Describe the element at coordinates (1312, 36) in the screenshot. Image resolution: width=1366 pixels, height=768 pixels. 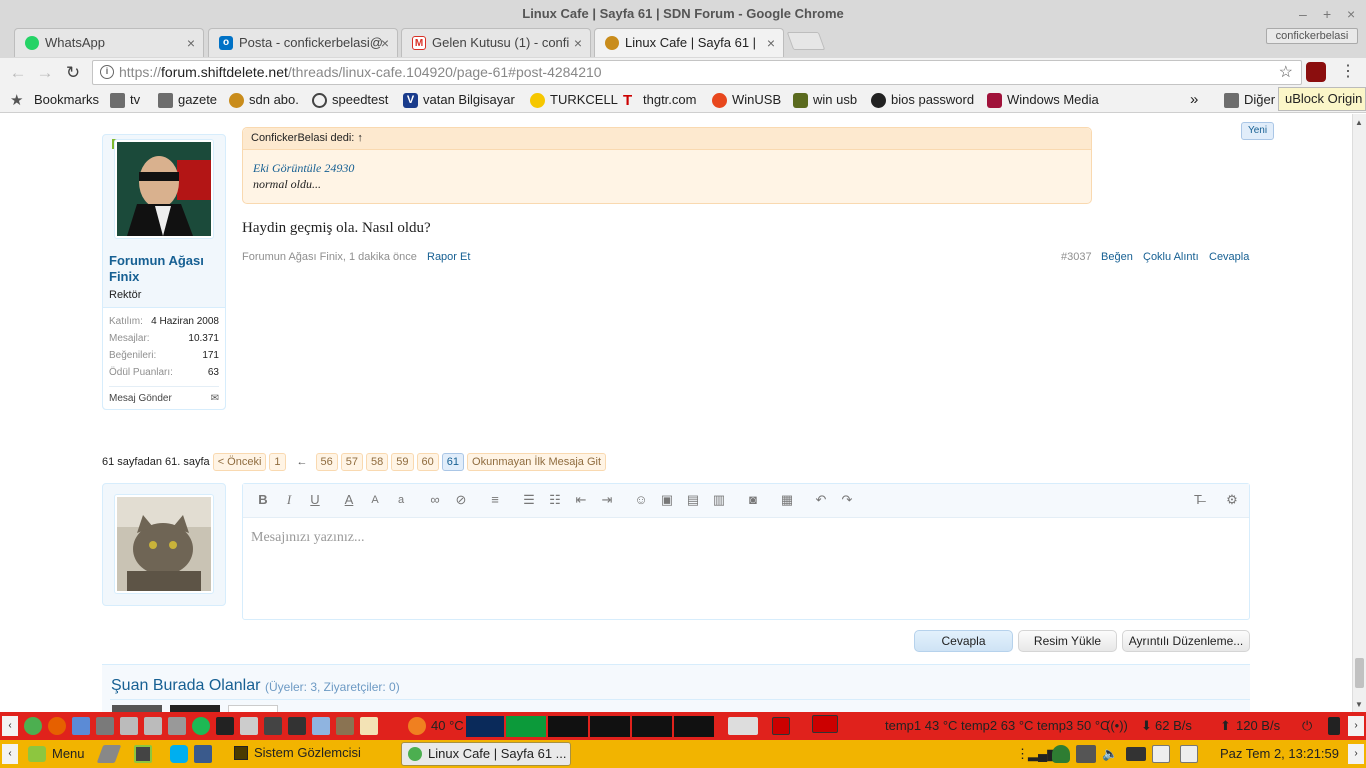
I see `profile-button: confickerbelasi` at that location.